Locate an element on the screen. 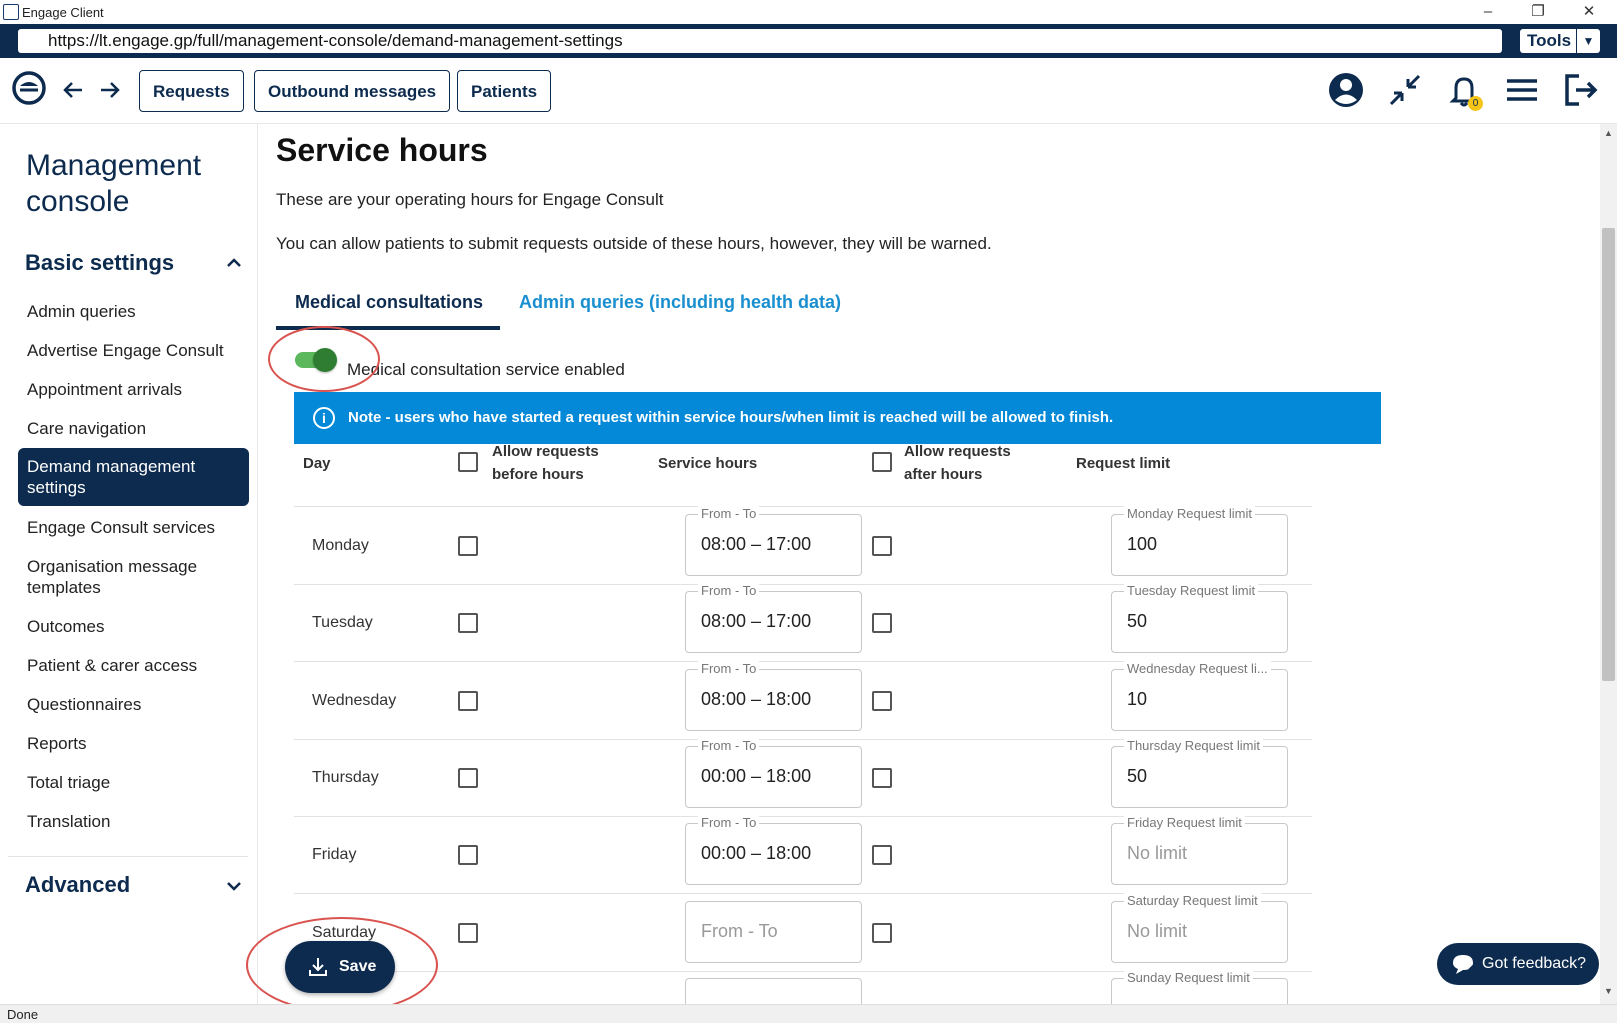 Image resolution: width=1617 pixels, height=1024 pixels. service-enabled-label: Medical consultation service enabled is located at coordinates (486, 369).